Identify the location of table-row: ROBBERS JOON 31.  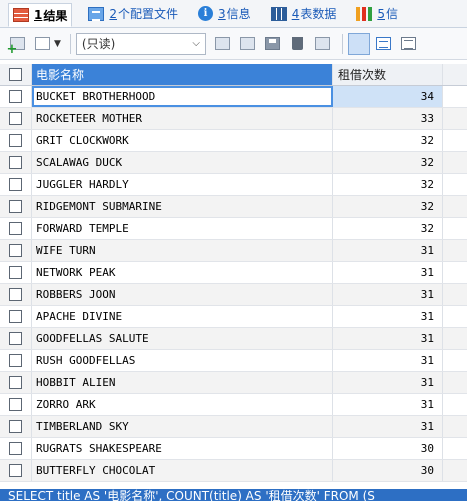
(233, 295).